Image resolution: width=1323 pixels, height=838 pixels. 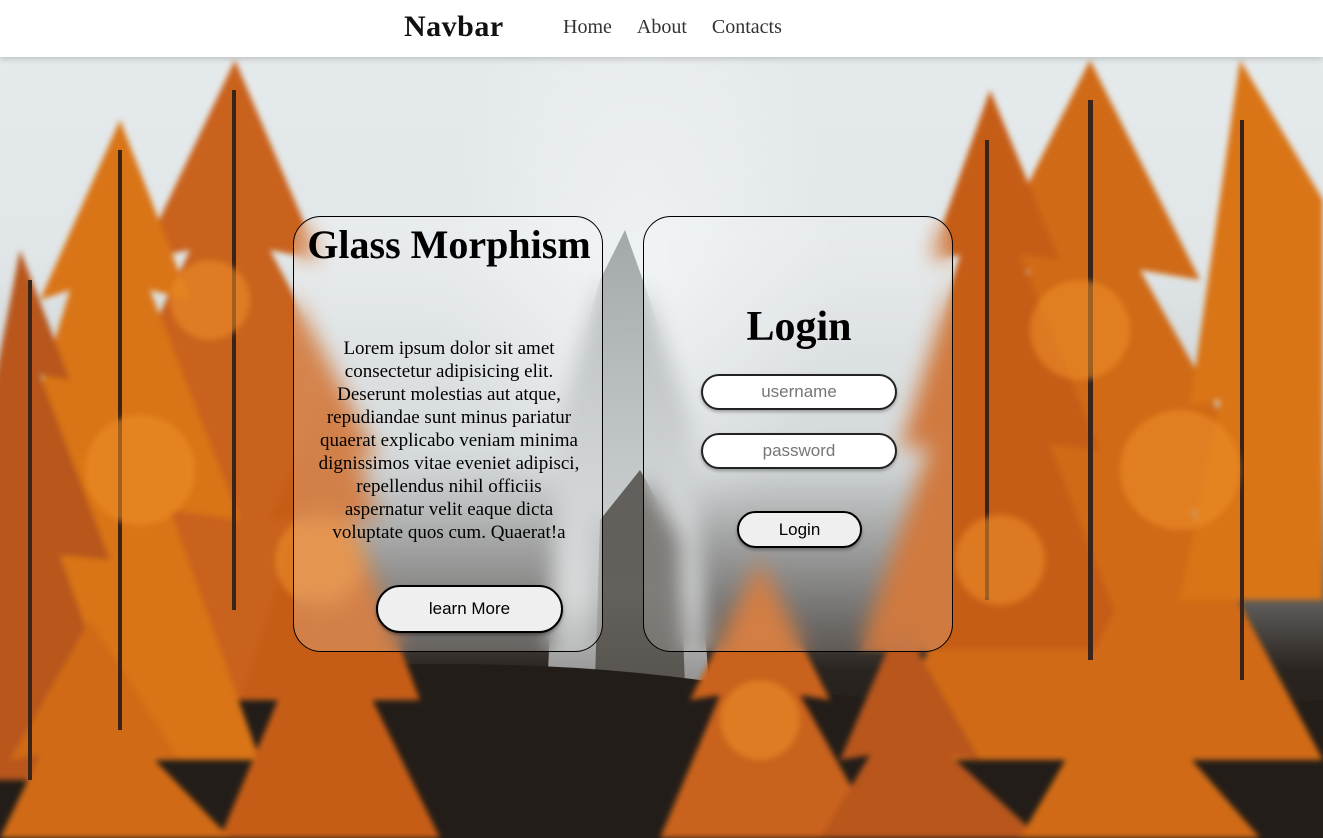 I want to click on navbar-brand: Navbar, so click(x=454, y=27).